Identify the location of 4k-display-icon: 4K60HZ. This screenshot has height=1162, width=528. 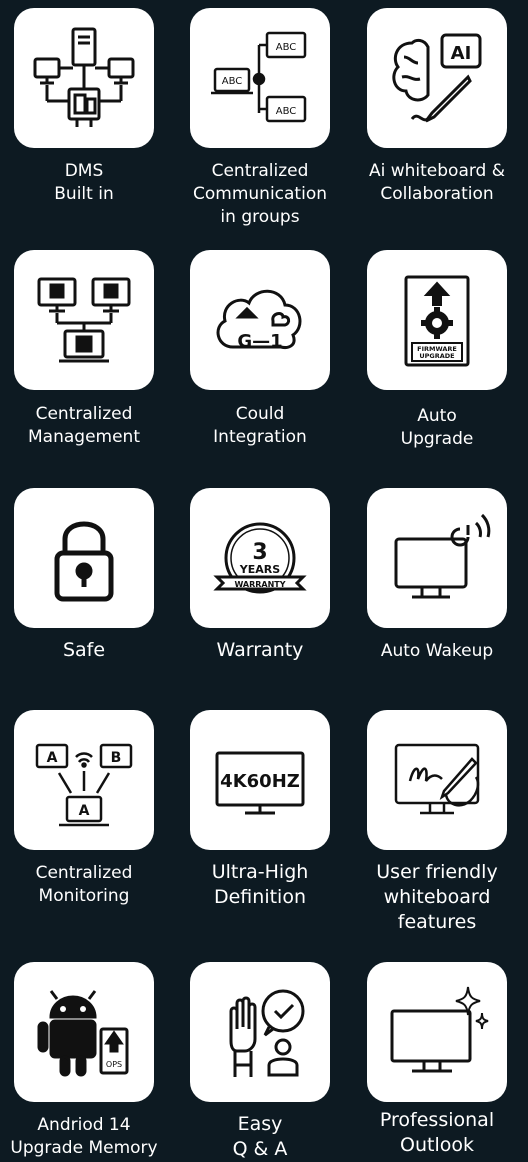
(260, 783).